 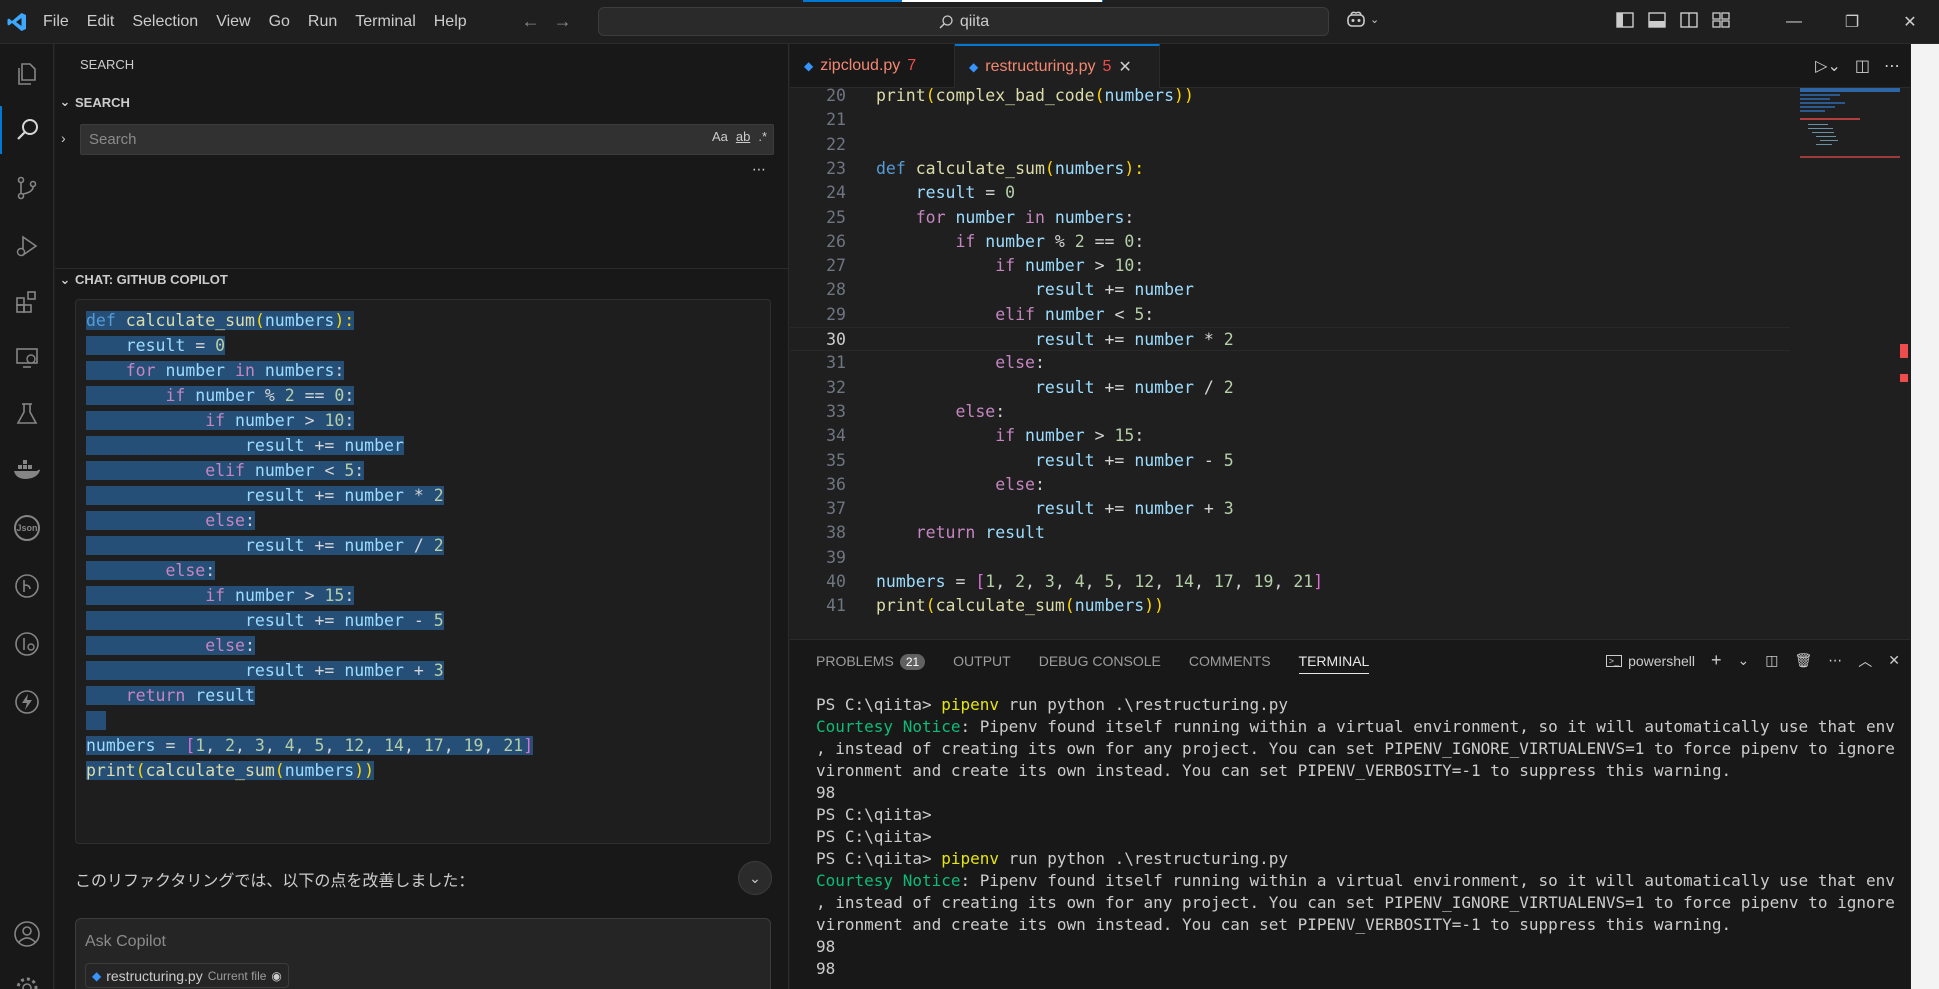 What do you see at coordinates (27, 130) in the screenshot?
I see `search-view-icon` at bounding box center [27, 130].